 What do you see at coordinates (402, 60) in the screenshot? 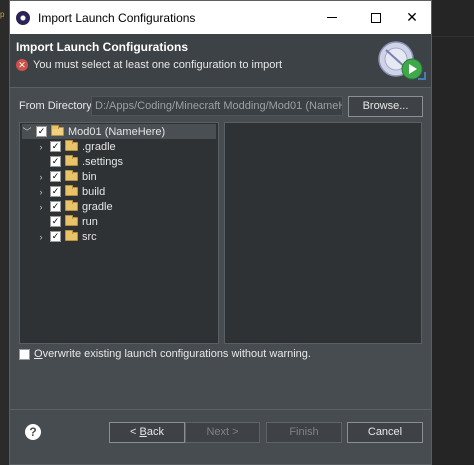
I see `import-wizard-icon` at bounding box center [402, 60].